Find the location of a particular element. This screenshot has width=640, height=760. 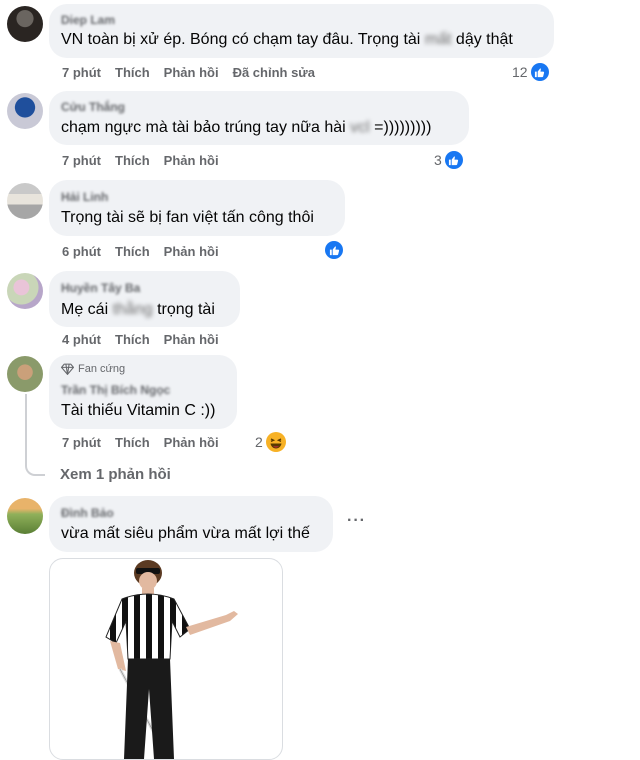

reaction-summary: 3 is located at coordinates (448, 160).